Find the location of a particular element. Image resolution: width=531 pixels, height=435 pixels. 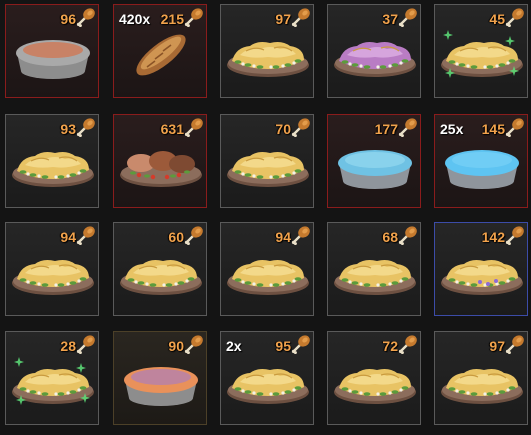

inventory-slot: 420x 215 is located at coordinates (160, 51).